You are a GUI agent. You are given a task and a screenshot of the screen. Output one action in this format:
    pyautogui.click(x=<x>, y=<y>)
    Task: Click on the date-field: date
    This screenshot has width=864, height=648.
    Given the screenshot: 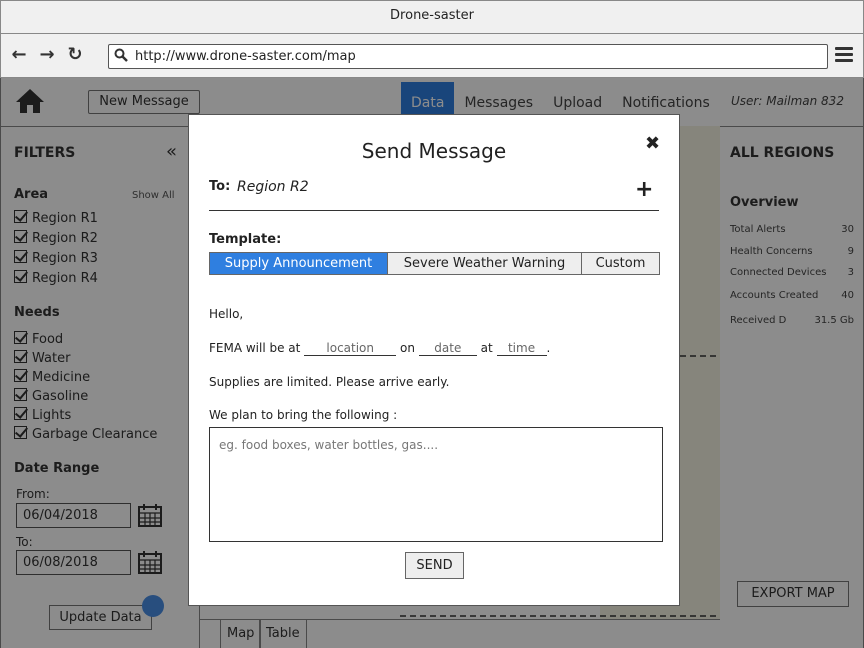 What is the action you would take?
    pyautogui.click(x=447, y=349)
    